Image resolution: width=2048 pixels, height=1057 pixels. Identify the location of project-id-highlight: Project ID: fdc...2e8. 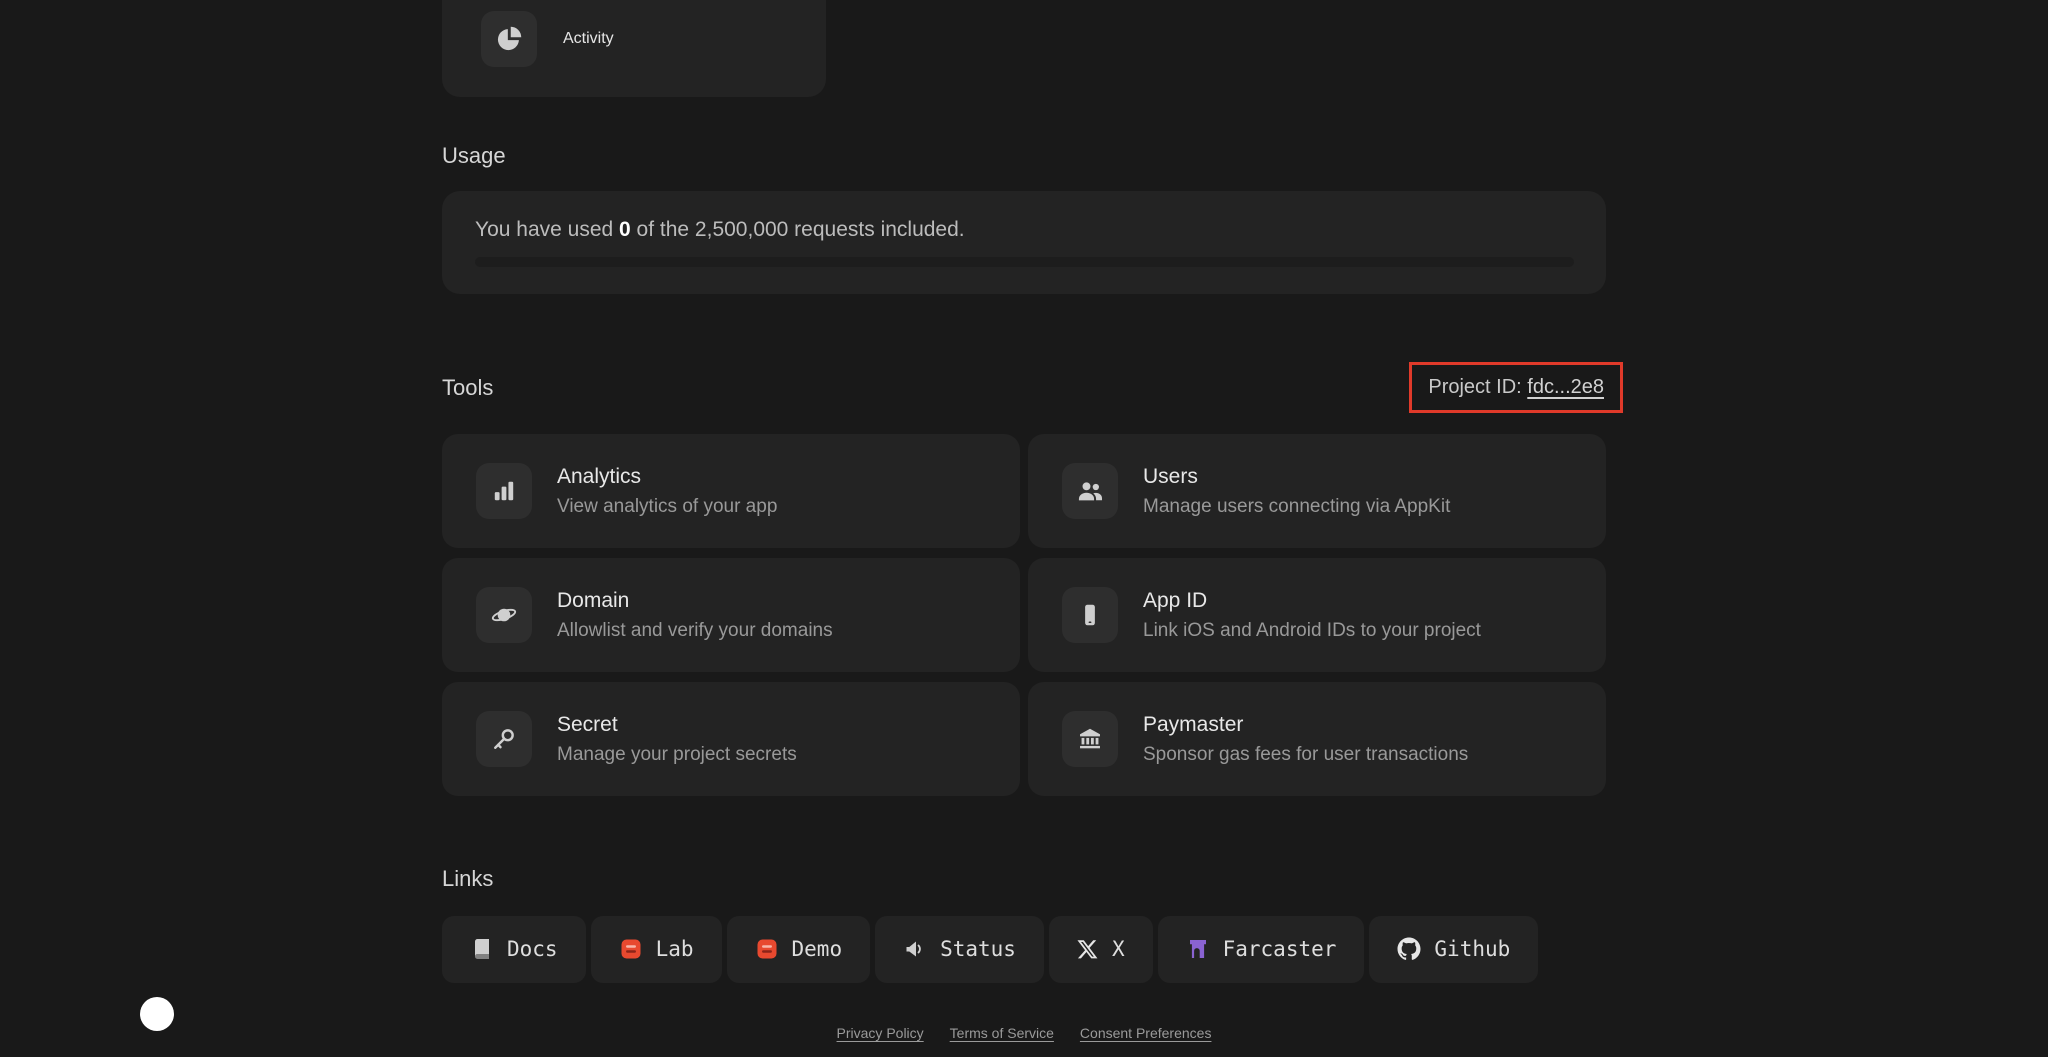
(1516, 388).